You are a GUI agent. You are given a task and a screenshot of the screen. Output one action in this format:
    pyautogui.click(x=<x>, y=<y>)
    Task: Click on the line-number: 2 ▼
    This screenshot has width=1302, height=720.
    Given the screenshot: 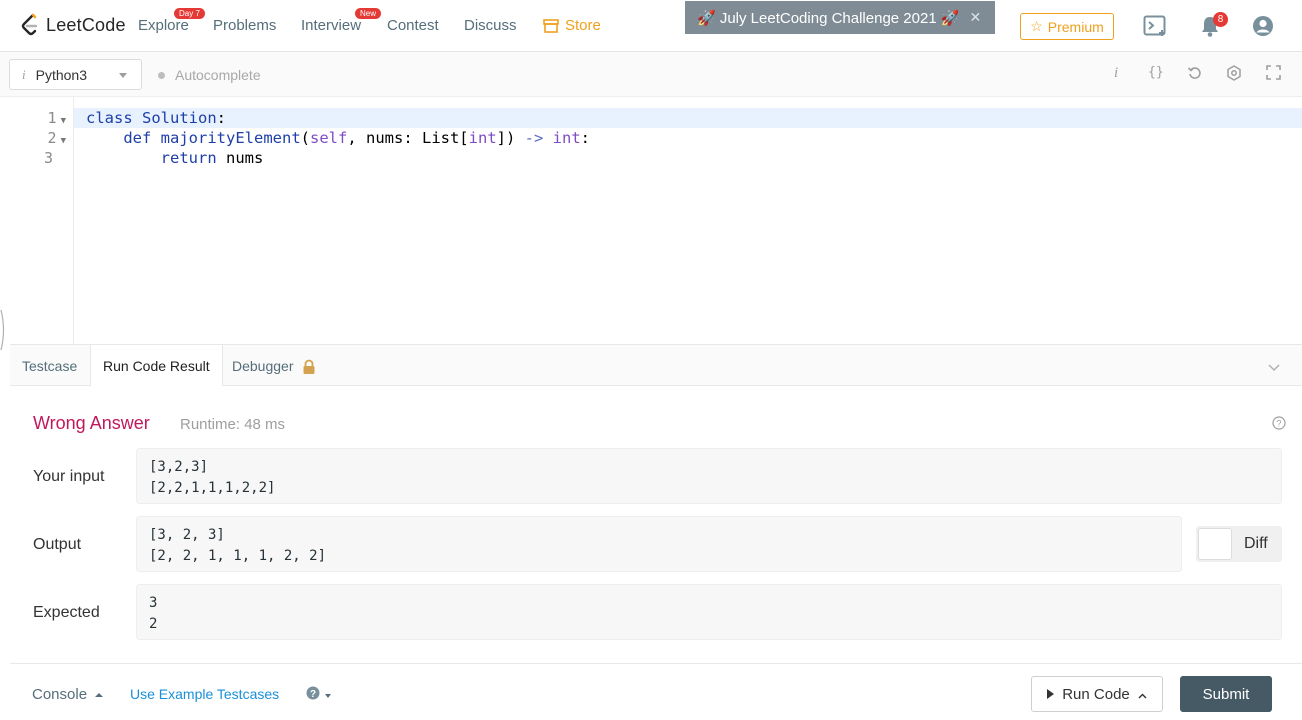 What is the action you would take?
    pyautogui.click(x=56, y=138)
    